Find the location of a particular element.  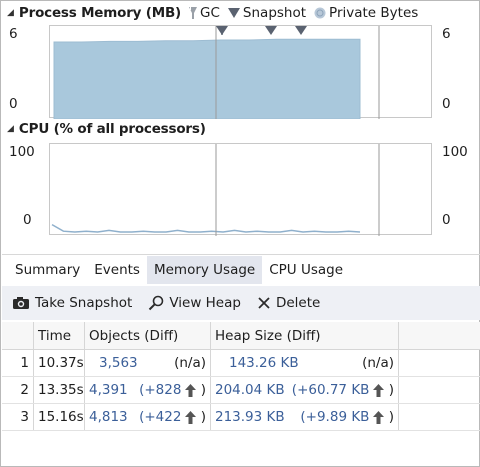

row-index: 1 is located at coordinates (18, 363).